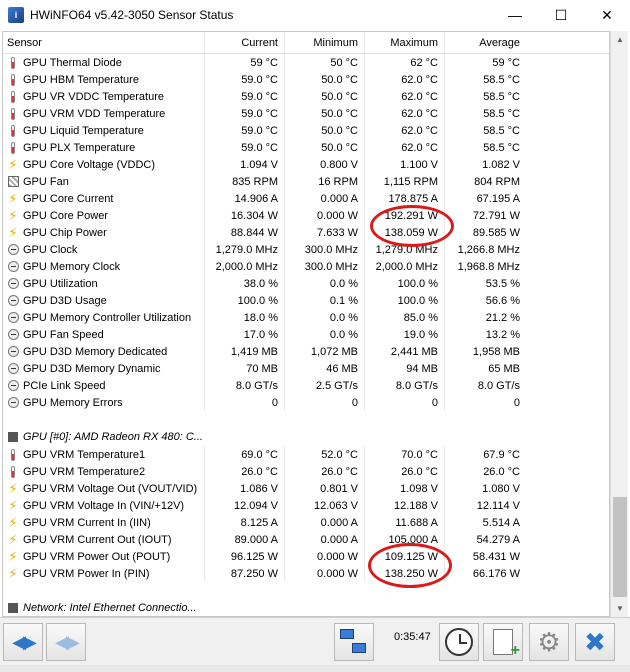 The width and height of the screenshot is (630, 672). What do you see at coordinates (619, 324) in the screenshot?
I see `vertical-scrollbar: ▲ ▼` at bounding box center [619, 324].